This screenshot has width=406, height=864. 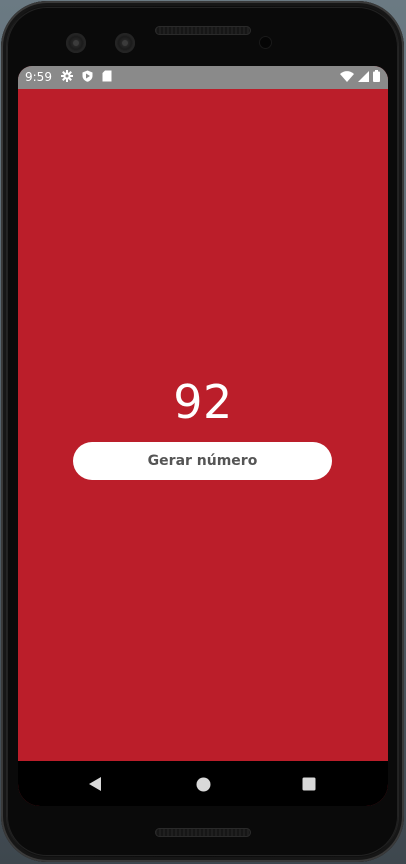 I want to click on earpiece-speaker, so click(x=203, y=30).